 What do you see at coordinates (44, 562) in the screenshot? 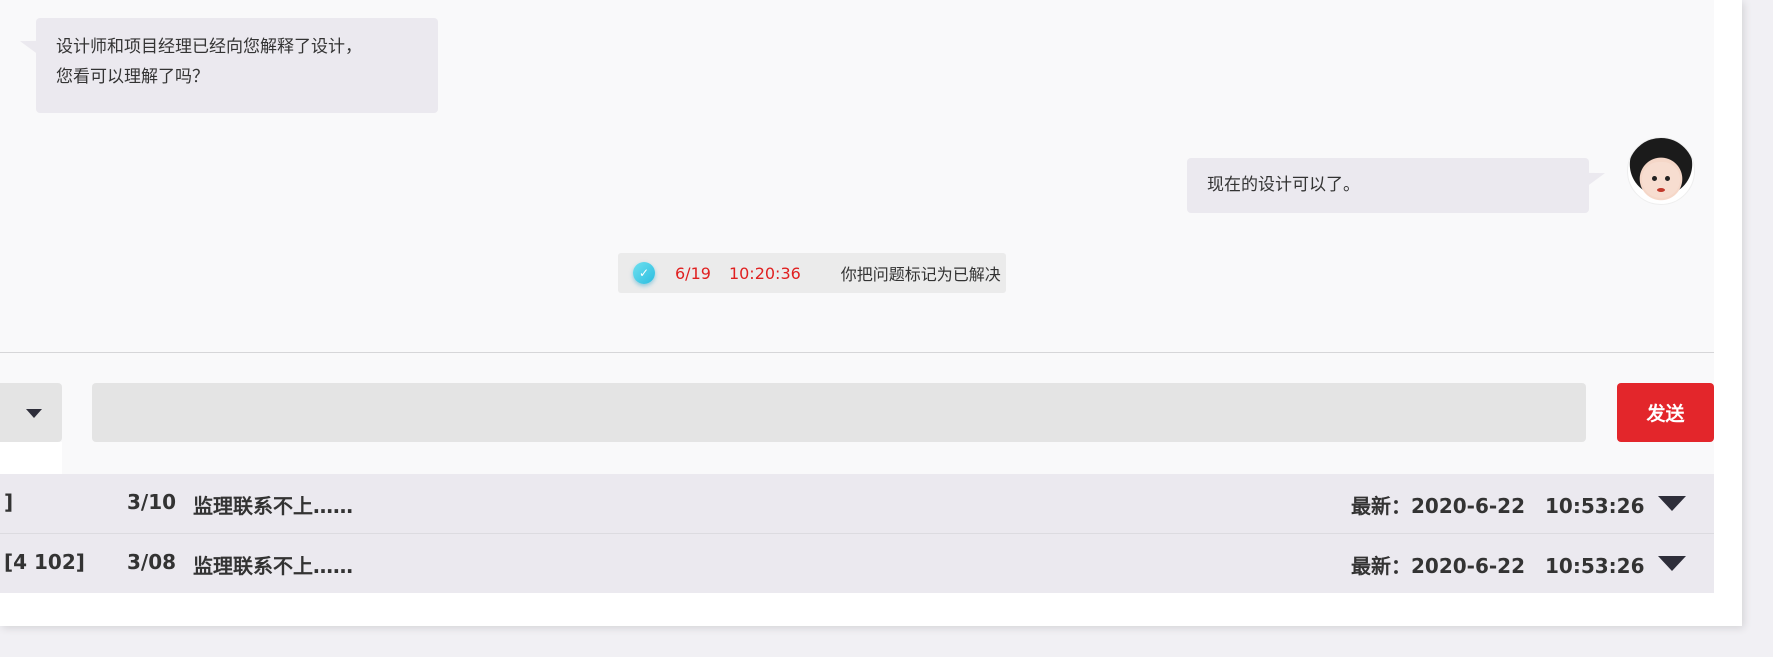
I see `issue-code: [4 102]` at bounding box center [44, 562].